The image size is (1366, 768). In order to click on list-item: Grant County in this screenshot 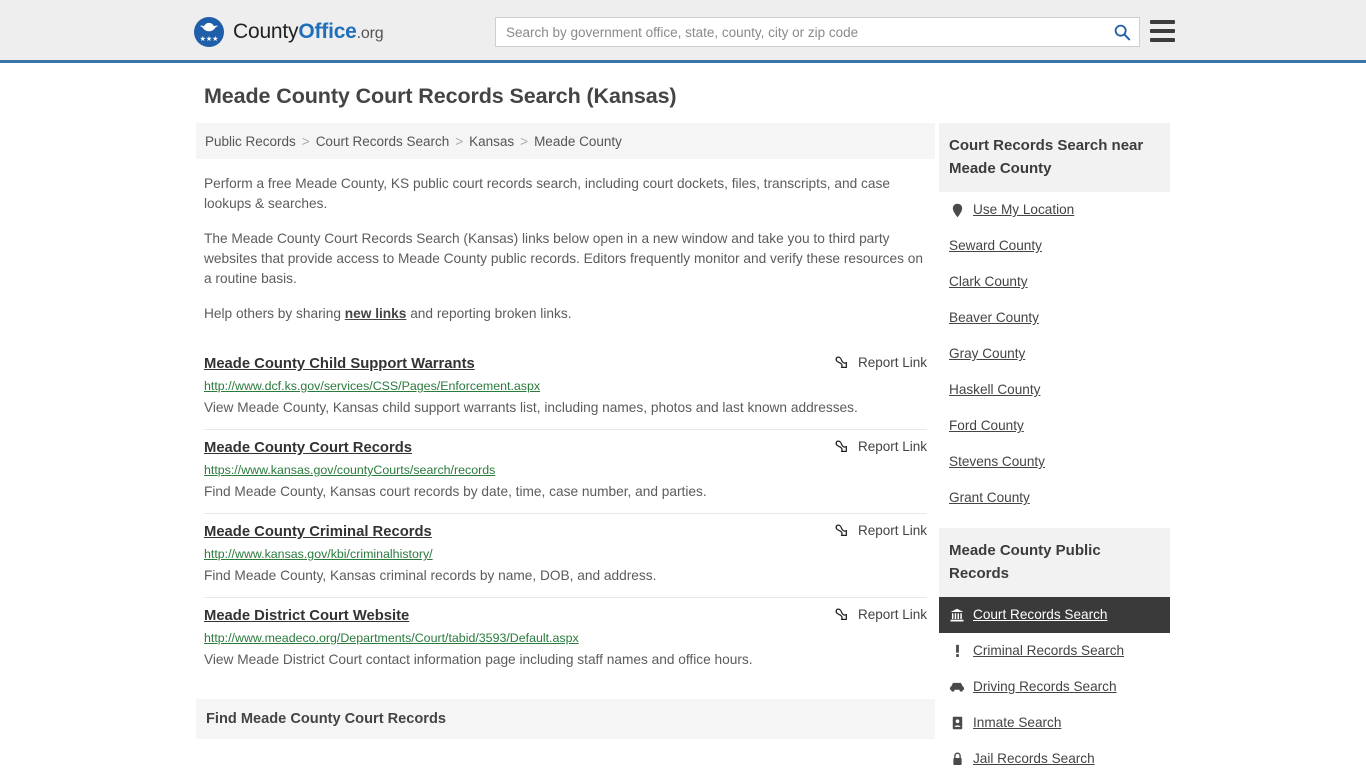, I will do `click(1054, 498)`.